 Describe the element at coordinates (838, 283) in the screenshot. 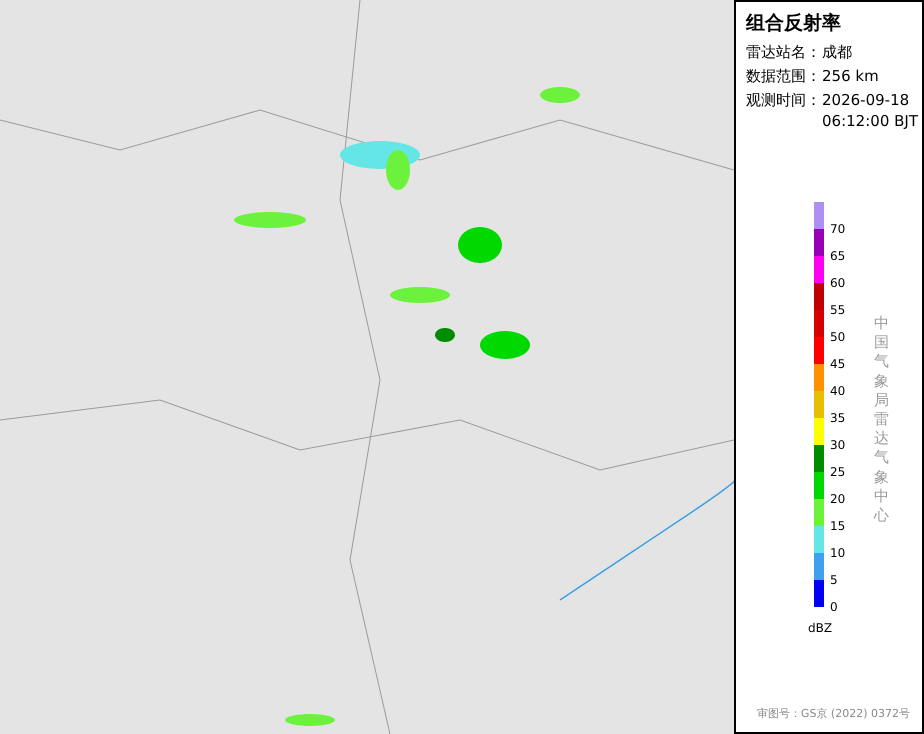

I see `legend-tick: 60` at that location.